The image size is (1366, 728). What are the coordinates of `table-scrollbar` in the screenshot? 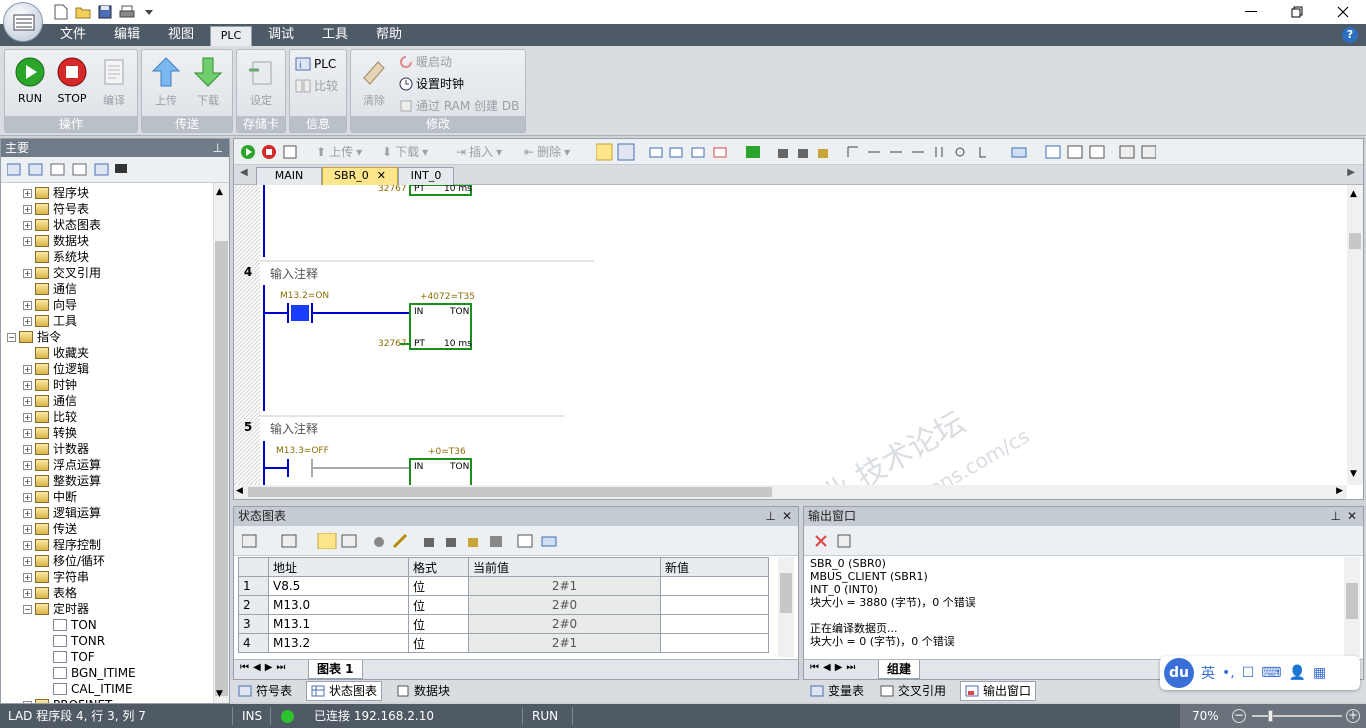 It's located at (786, 607).